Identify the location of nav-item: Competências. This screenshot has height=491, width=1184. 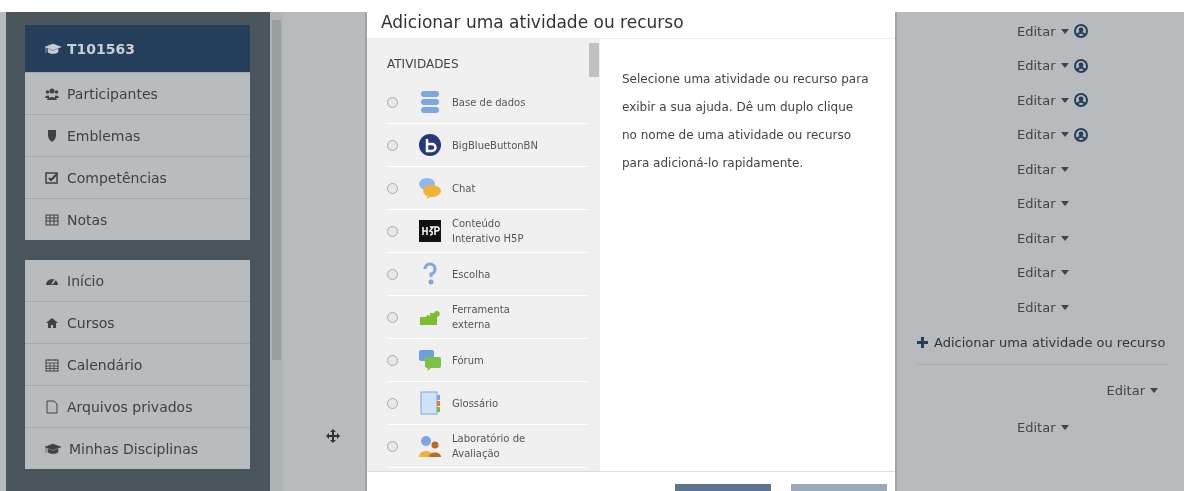
(137, 177).